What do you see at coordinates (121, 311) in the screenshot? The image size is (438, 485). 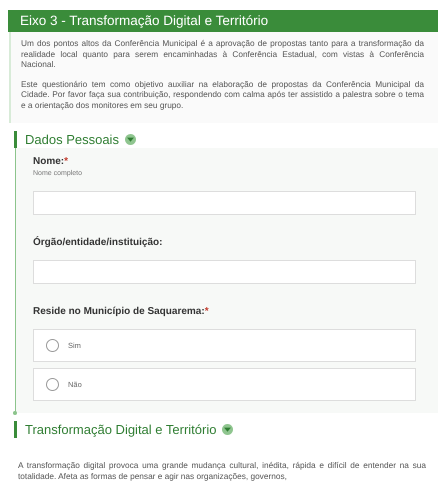 I see `question-label: Reside no Município de Saquarema:*` at bounding box center [121, 311].